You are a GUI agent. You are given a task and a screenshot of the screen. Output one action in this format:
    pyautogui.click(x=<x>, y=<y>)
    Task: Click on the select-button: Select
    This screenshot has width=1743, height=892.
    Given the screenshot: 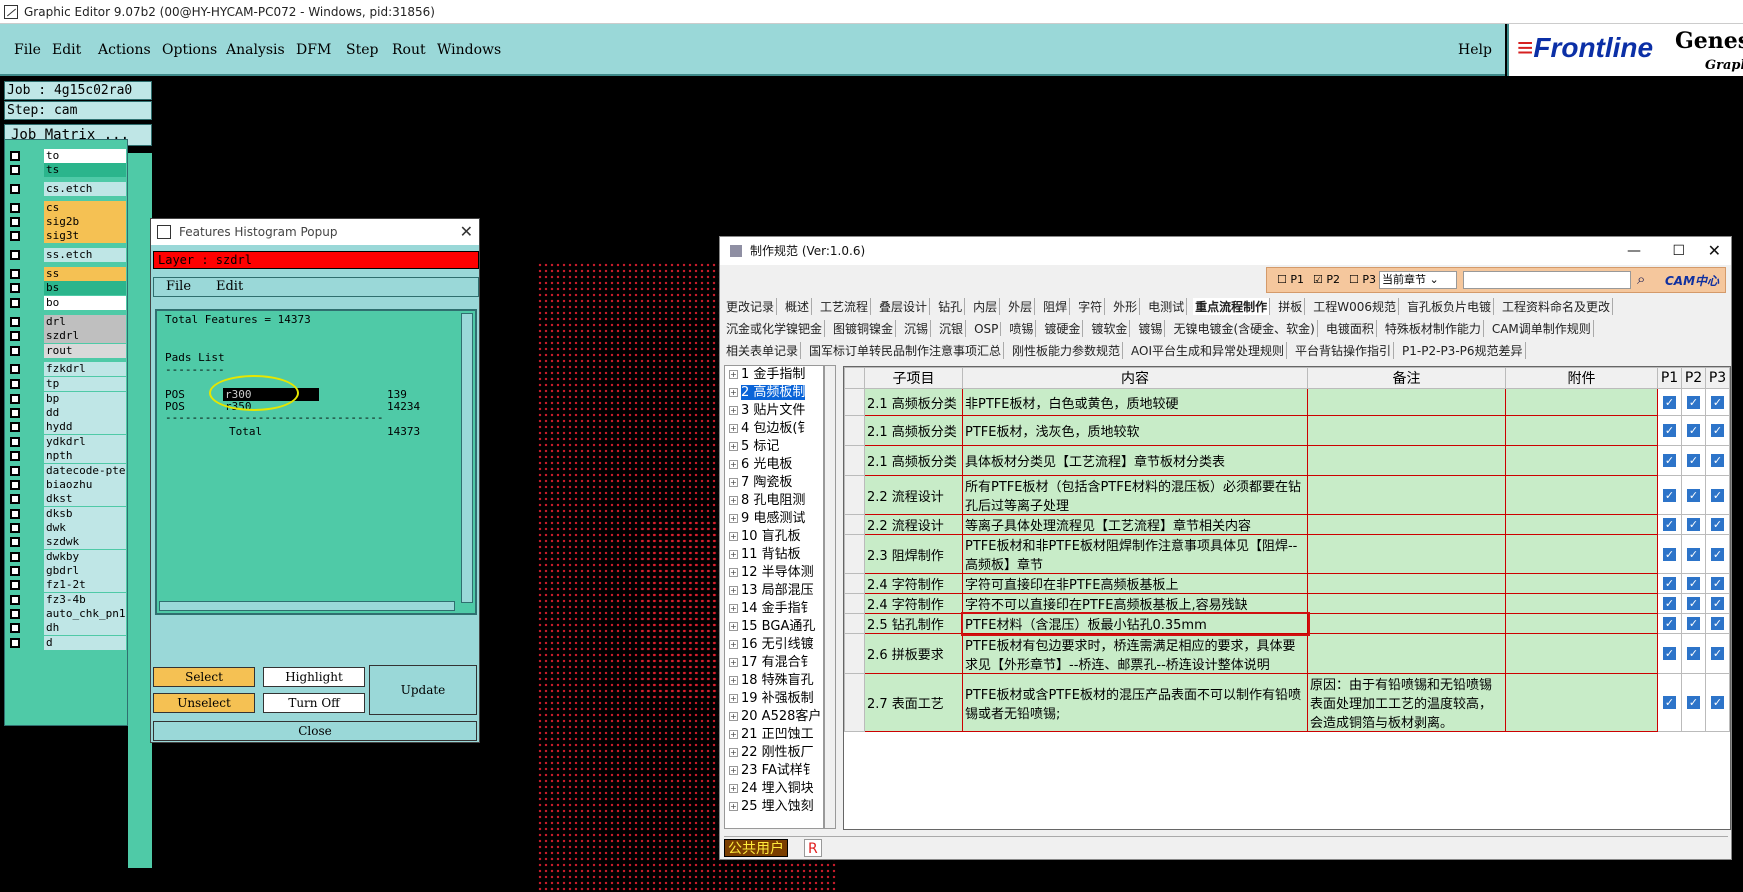 What is the action you would take?
    pyautogui.click(x=204, y=677)
    